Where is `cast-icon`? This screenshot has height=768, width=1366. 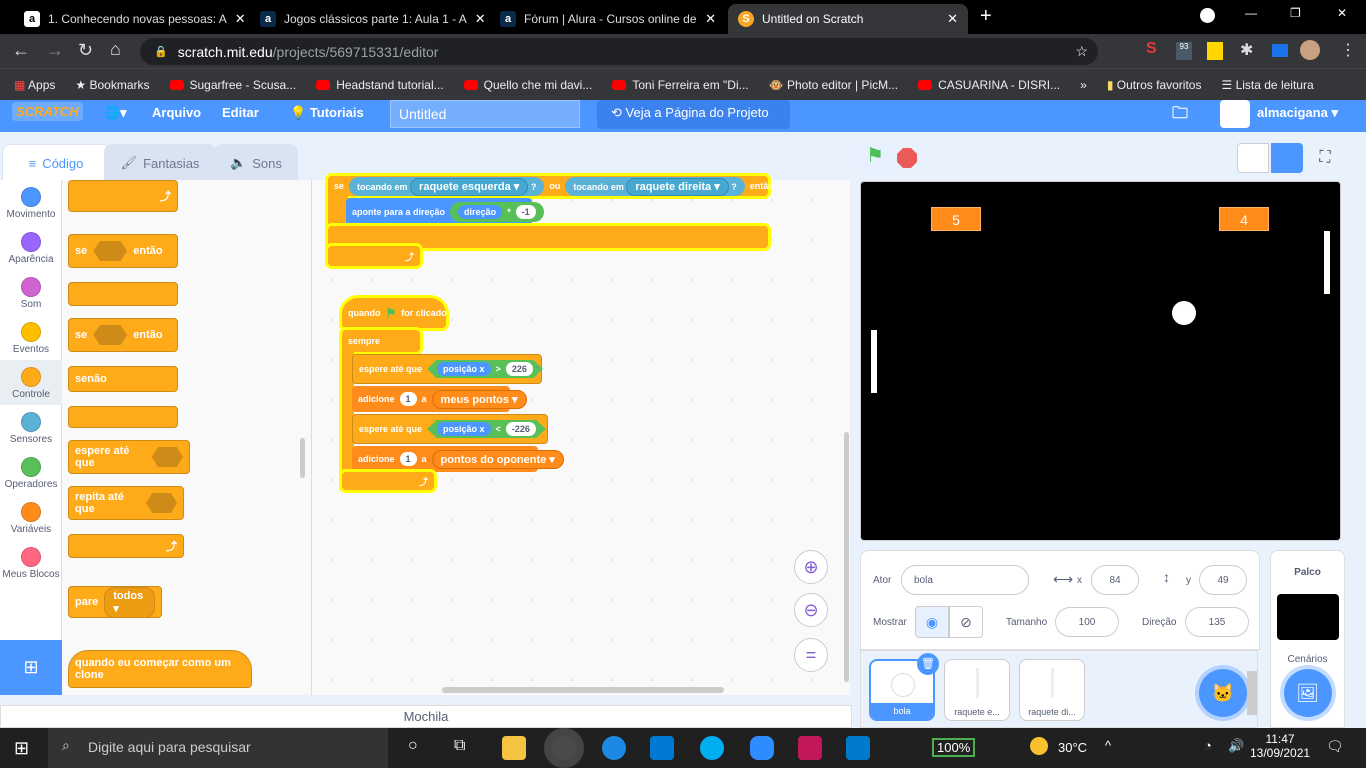 cast-icon is located at coordinates (1280, 50).